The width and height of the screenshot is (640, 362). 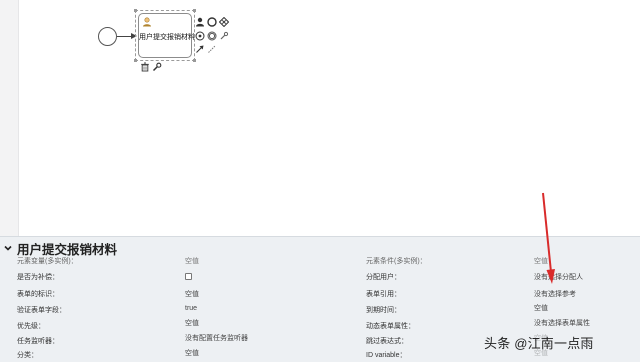 I want to click on prop-label: 跳过表达式：, so click(x=387, y=341).